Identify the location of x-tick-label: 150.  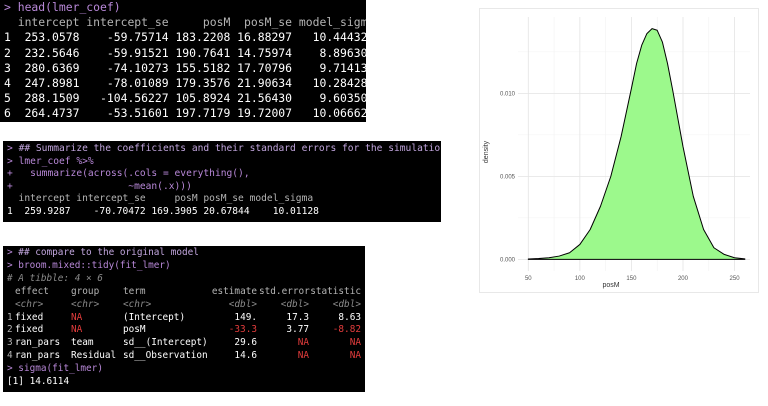
(631, 279).